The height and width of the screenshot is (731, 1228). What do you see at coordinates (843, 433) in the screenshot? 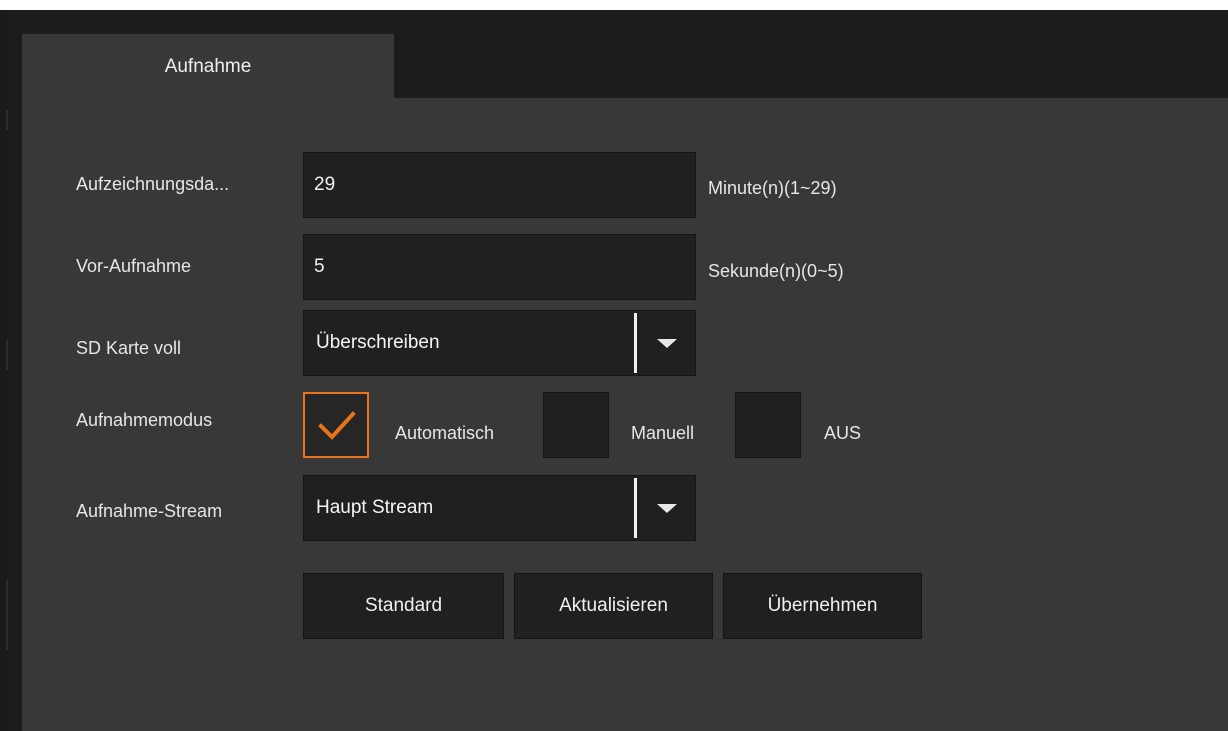
I see `record-mode-off-label: AUS` at bounding box center [843, 433].